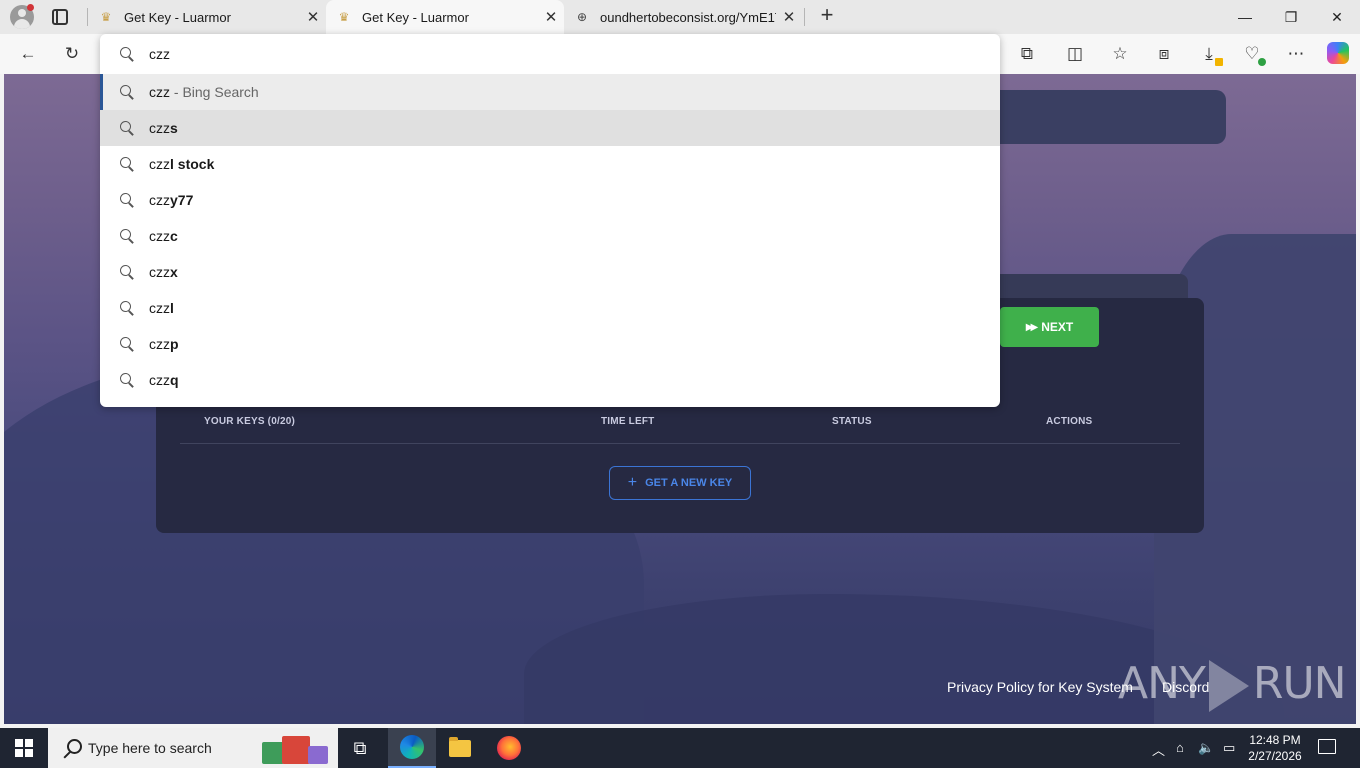 This screenshot has height=768, width=1360. I want to click on suggestion-item: czzy77, so click(550, 200).